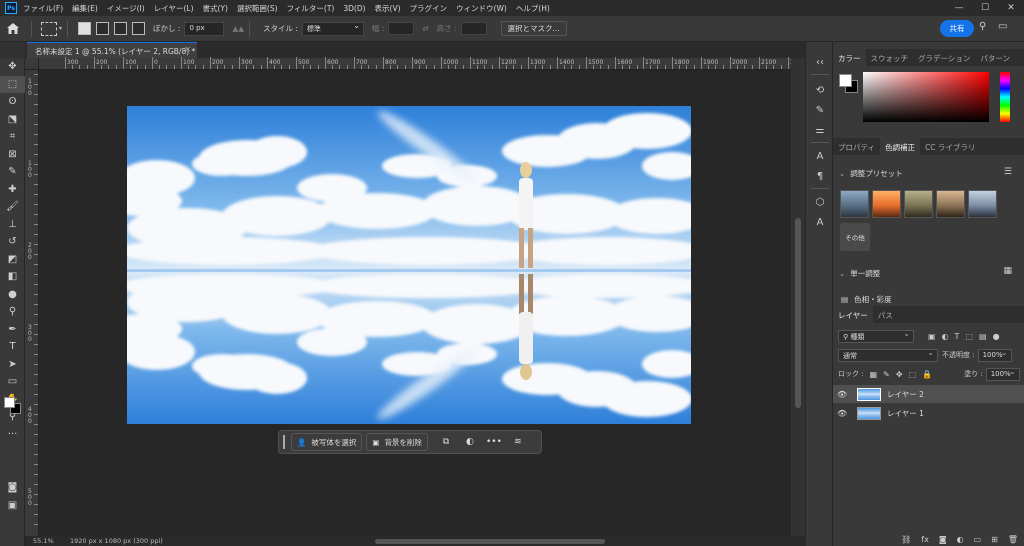 The width and height of the screenshot is (1024, 546). What do you see at coordinates (944, 57) in the screenshot?
I see `tab-gradients: グラデーション` at bounding box center [944, 57].